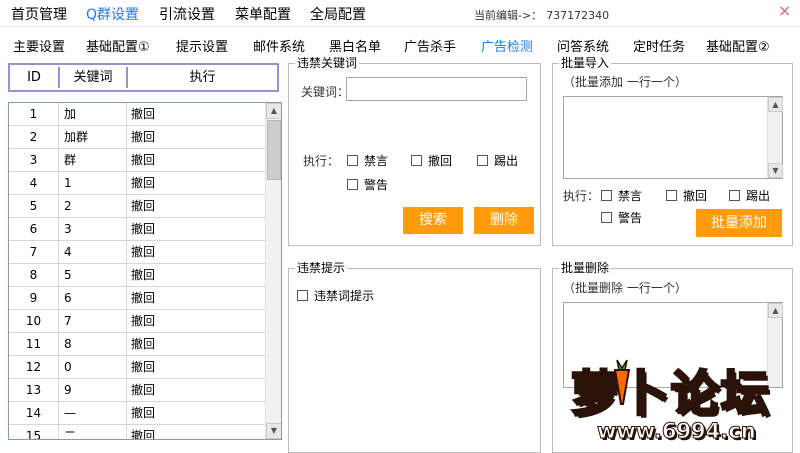  I want to click on keyword-group-title: 违禁关键词, so click(327, 63).